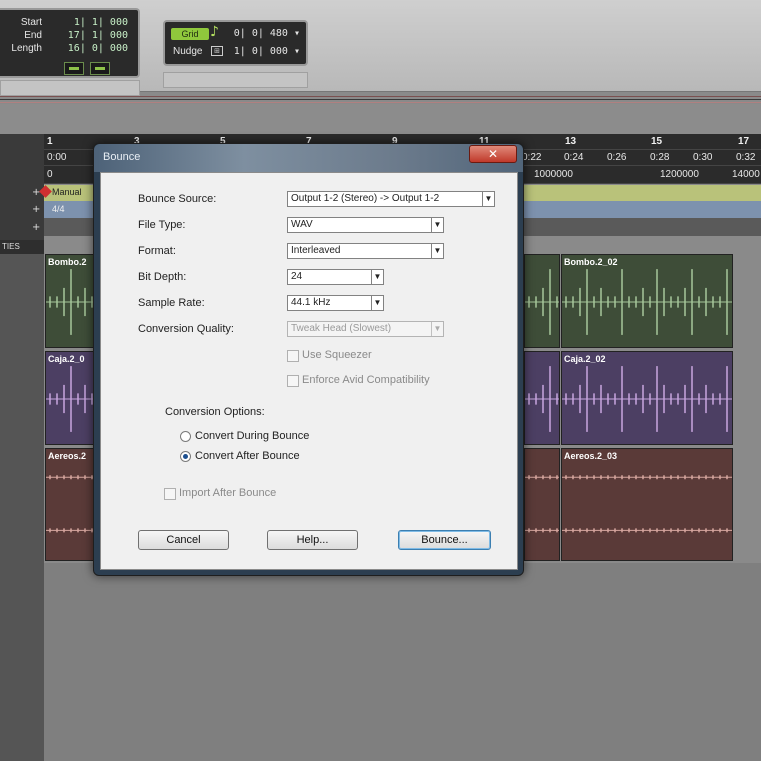 This screenshot has width=761, height=761. I want to click on audio-clip: Aereos.2, so click(71, 504).